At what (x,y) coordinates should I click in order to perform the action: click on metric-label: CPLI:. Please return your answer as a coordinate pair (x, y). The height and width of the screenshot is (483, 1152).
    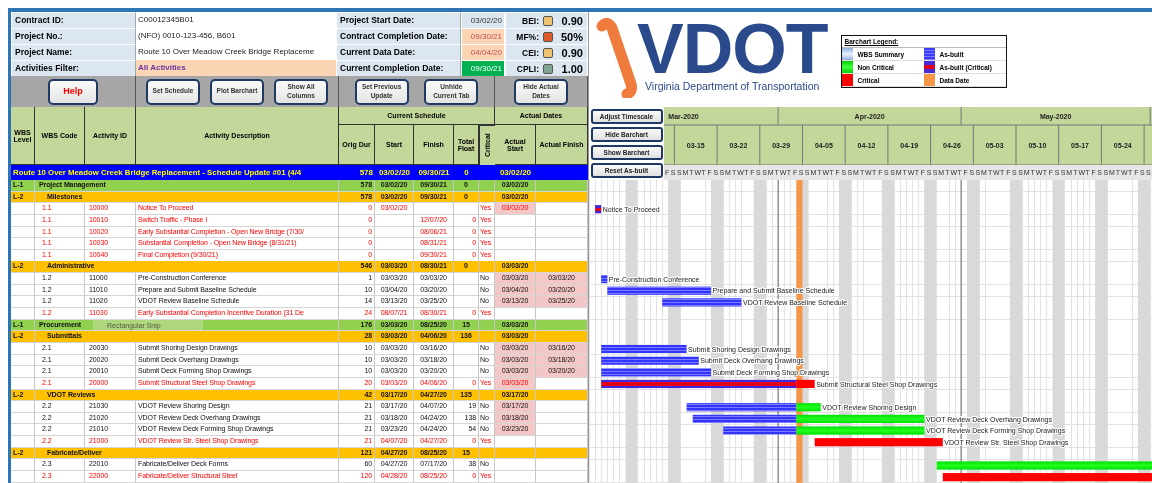
    Looking at the image, I should click on (527, 68).